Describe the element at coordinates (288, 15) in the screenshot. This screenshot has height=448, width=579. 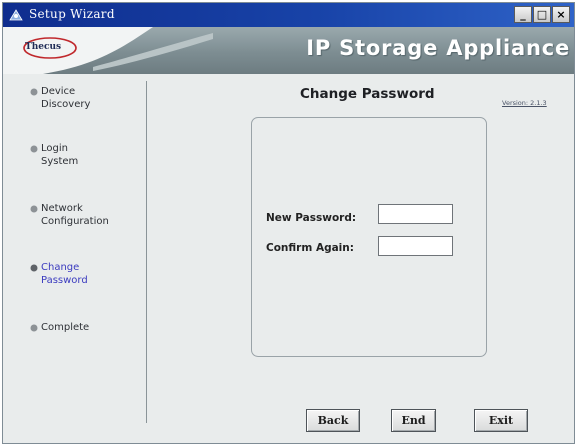
I see `title-bar: Setup Wizard _ □ ×` at that location.